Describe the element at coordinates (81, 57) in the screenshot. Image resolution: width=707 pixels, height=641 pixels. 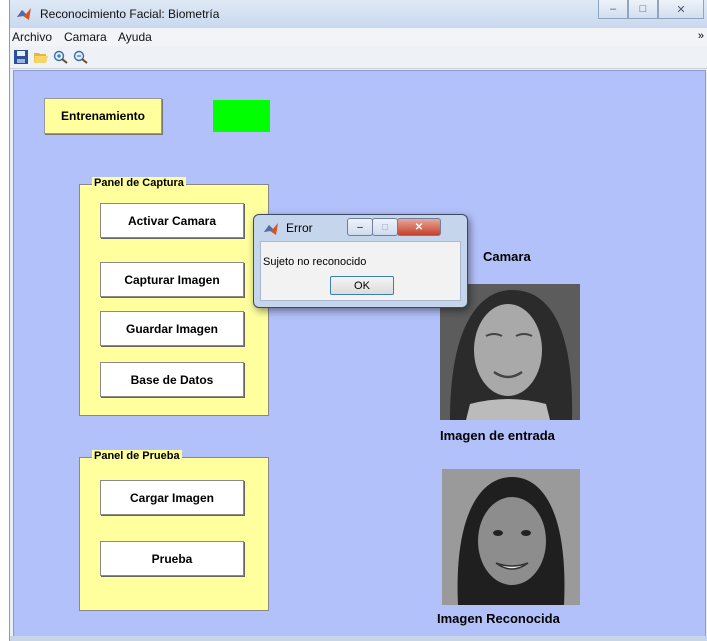
I see `zoom-out-icon` at that location.